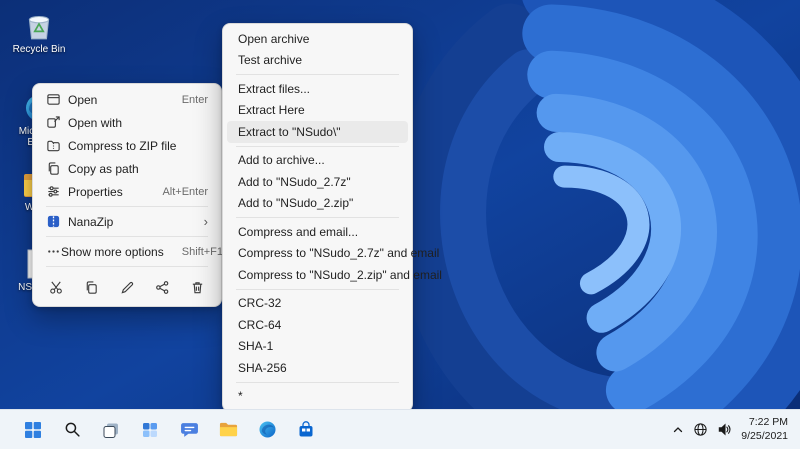 This screenshot has width=800, height=449. Describe the element at coordinates (33, 430) in the screenshot. I see `start-button` at that location.